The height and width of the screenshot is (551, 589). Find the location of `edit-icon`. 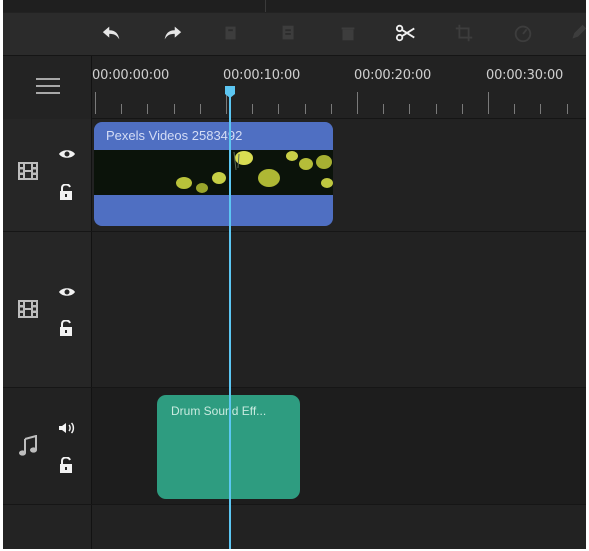

edit-icon is located at coordinates (579, 31).